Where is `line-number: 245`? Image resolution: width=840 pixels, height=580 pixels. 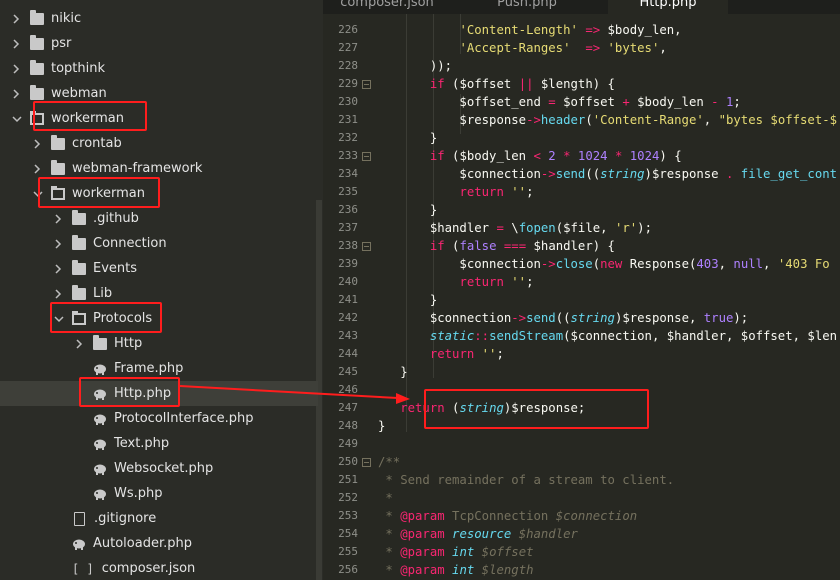 line-number: 245 is located at coordinates (348, 371).